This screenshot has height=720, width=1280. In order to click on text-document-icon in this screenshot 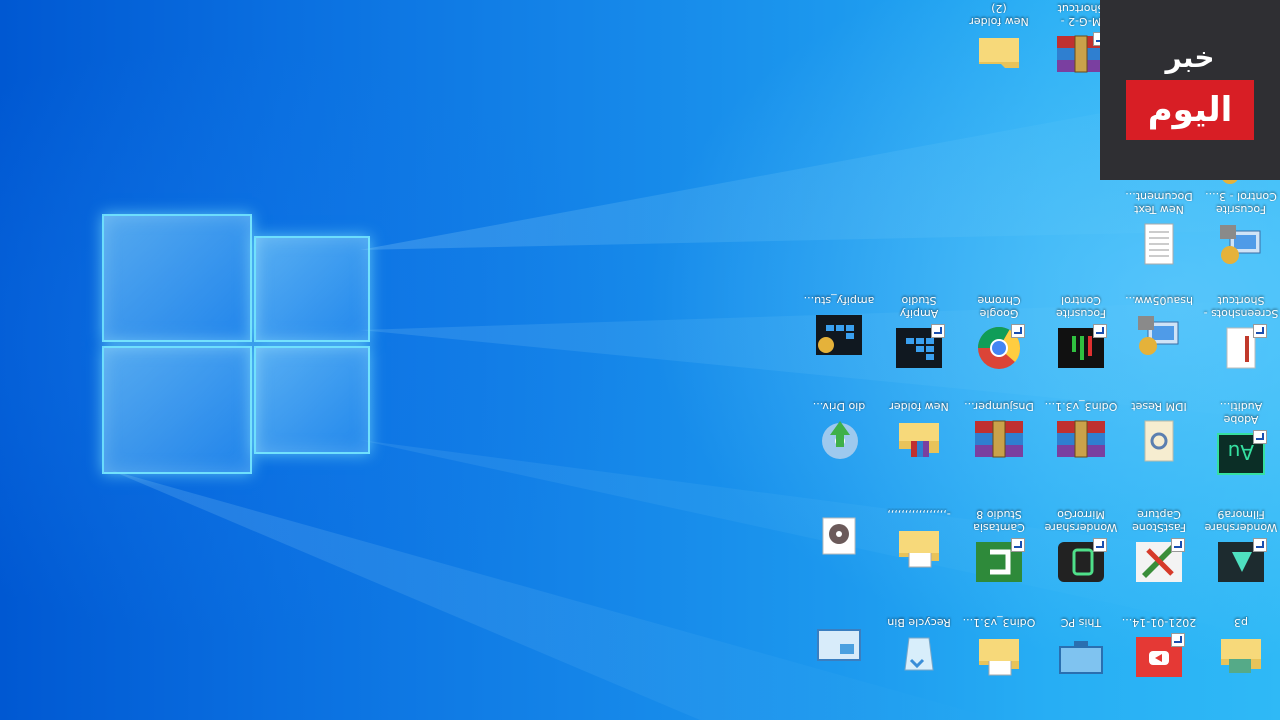, I will do `click(1159, 244)`.